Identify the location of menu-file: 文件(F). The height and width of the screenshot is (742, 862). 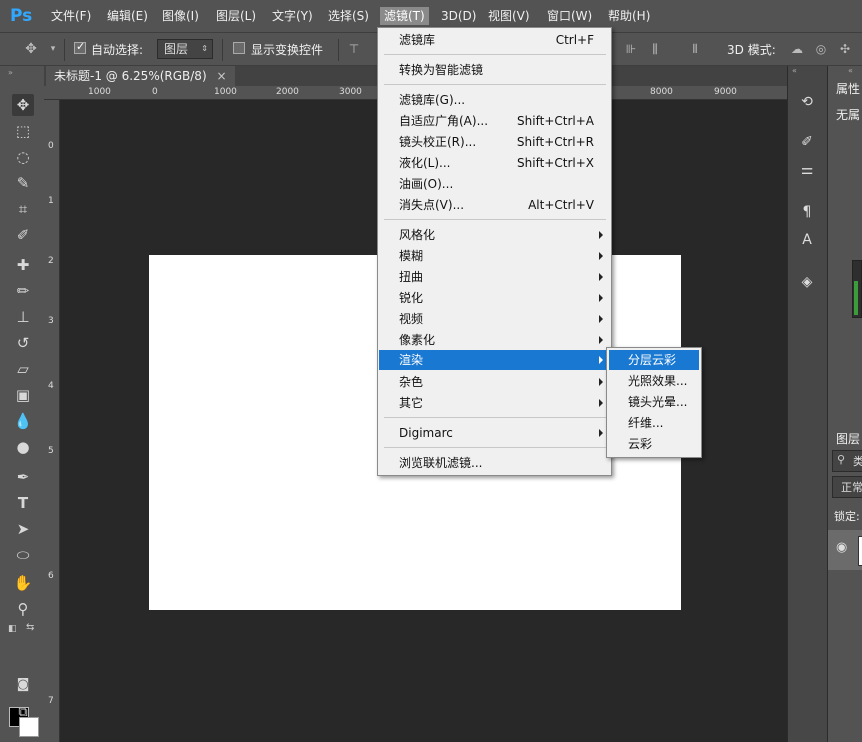
(71, 16).